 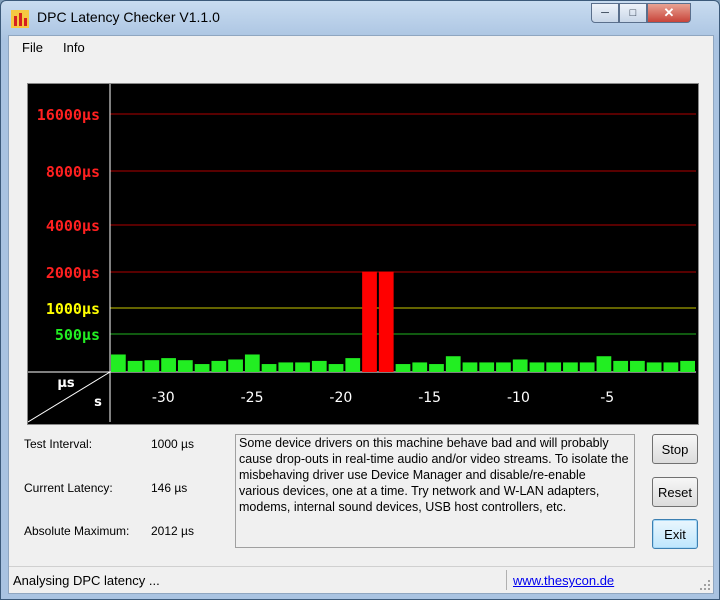 What do you see at coordinates (675, 449) in the screenshot?
I see `stop-button: Stop` at bounding box center [675, 449].